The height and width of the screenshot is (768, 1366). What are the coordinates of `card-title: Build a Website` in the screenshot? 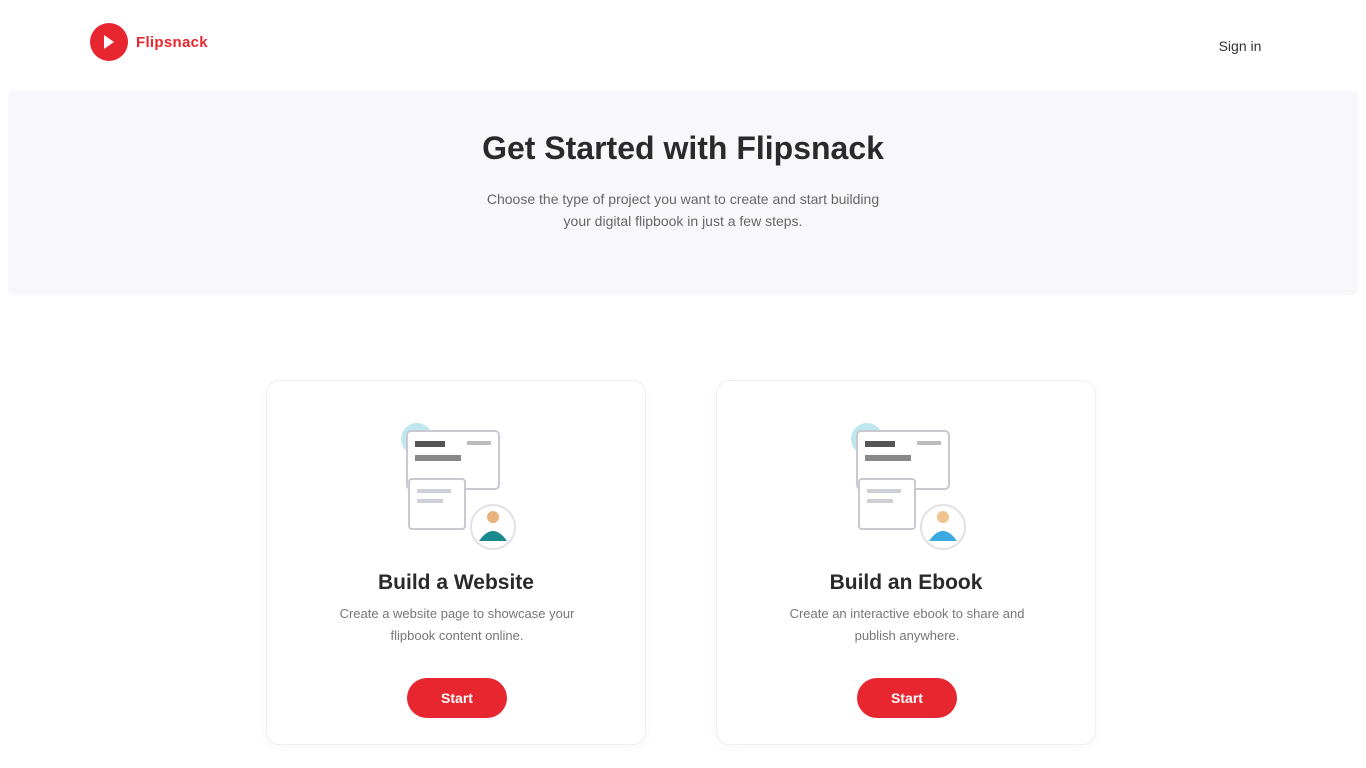 It's located at (456, 582).